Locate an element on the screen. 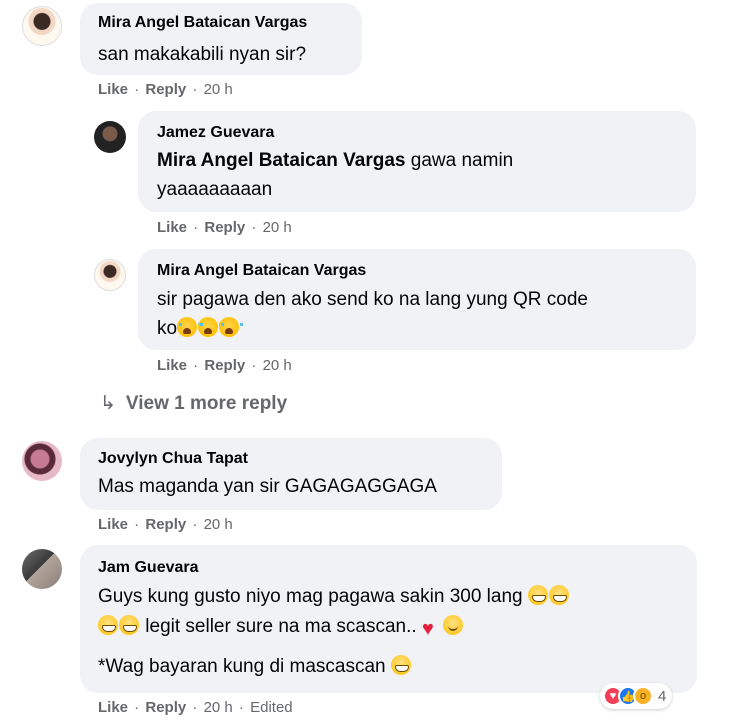 This screenshot has height=726, width=750. comment-text: Mira Angel Bataican Vargas gawa namin is located at coordinates (335, 160).